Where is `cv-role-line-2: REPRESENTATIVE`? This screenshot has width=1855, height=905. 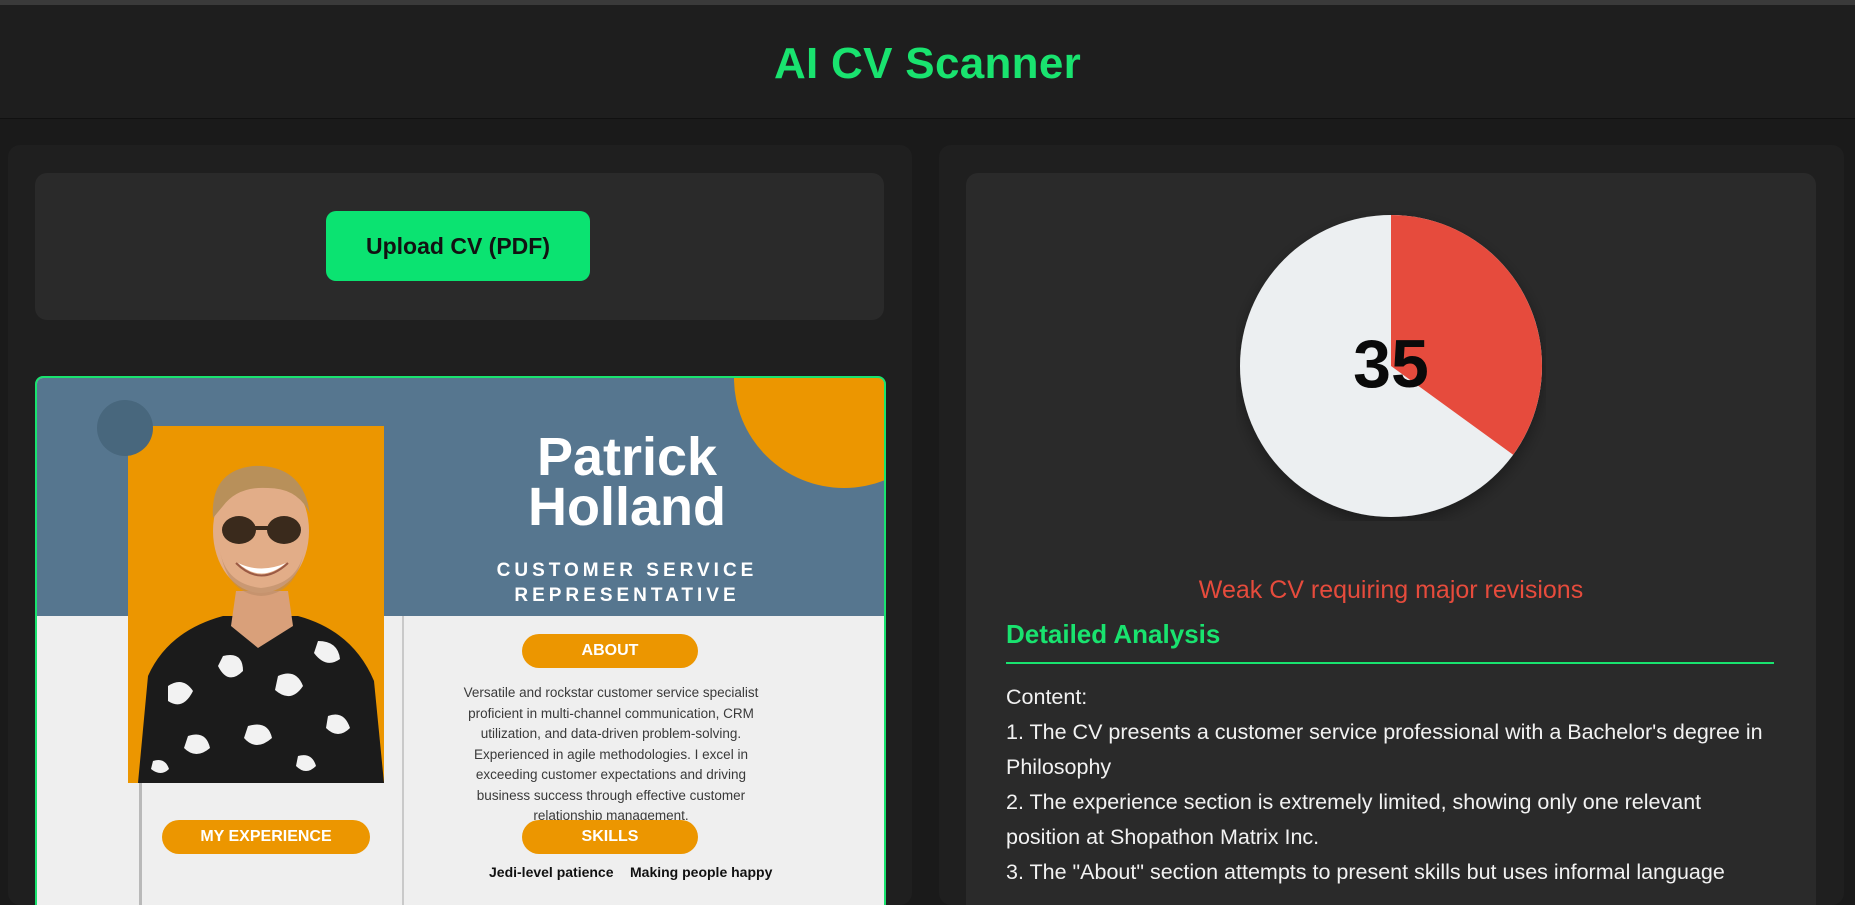 cv-role-line-2: REPRESENTATIVE is located at coordinates (627, 595).